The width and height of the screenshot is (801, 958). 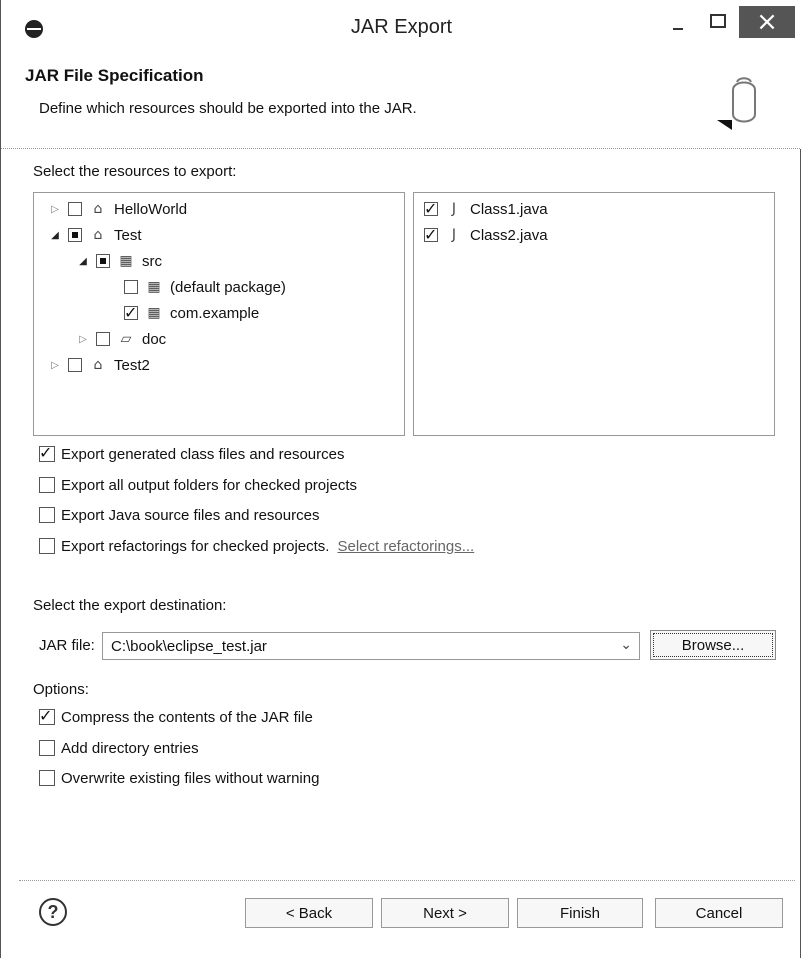 I want to click on file-item-class2: J Class2.java, so click(x=486, y=235).